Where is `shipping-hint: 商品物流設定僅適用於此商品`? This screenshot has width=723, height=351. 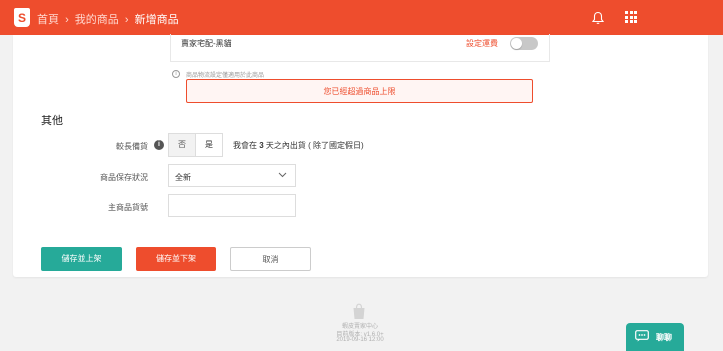 shipping-hint: 商品物流設定僅適用於此商品 is located at coordinates (225, 76).